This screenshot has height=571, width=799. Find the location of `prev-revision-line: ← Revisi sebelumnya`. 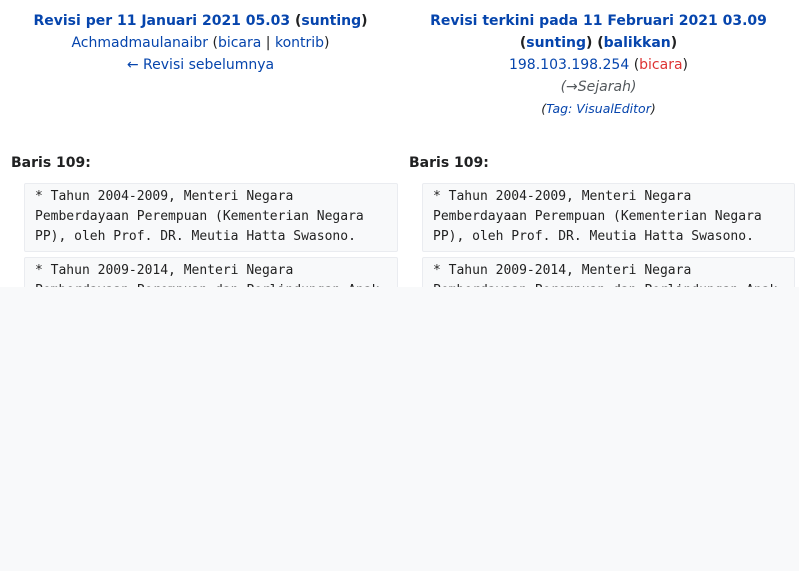

prev-revision-line: ← Revisi sebelumnya is located at coordinates (200, 65).